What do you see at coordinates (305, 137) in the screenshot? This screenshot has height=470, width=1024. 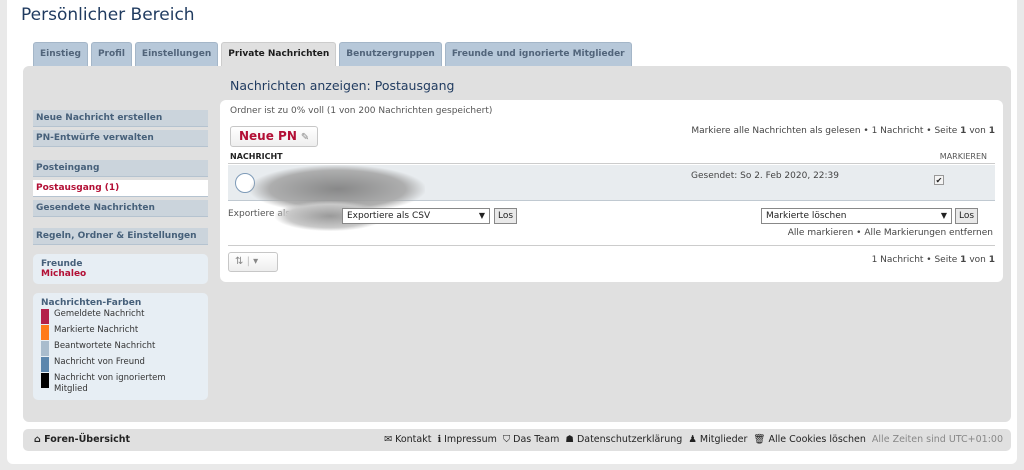 I see `pencil-icon: ✎` at bounding box center [305, 137].